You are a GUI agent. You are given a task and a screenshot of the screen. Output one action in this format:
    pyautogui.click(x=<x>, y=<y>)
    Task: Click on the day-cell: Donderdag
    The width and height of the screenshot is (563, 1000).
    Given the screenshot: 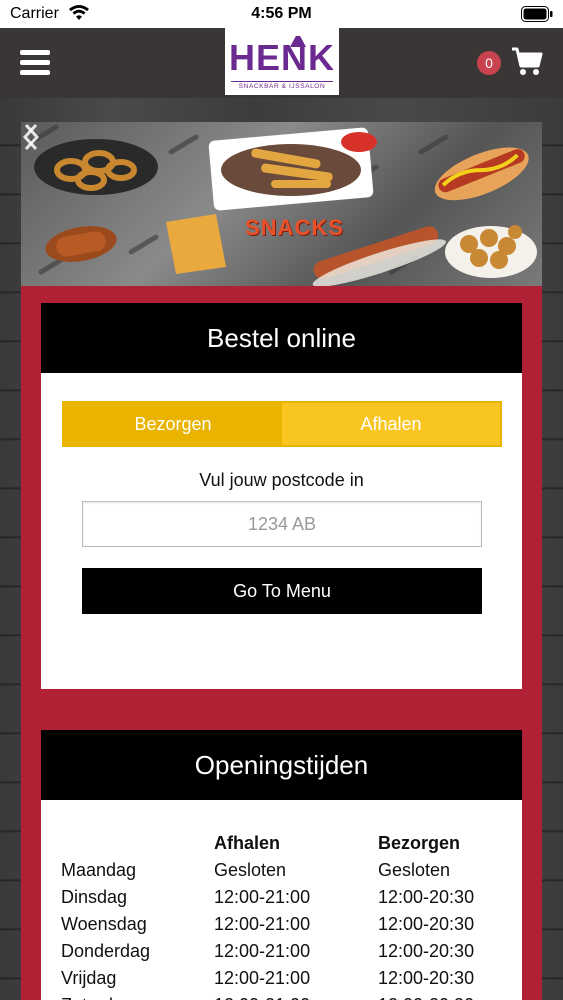 What is the action you would take?
    pyautogui.click(x=106, y=951)
    